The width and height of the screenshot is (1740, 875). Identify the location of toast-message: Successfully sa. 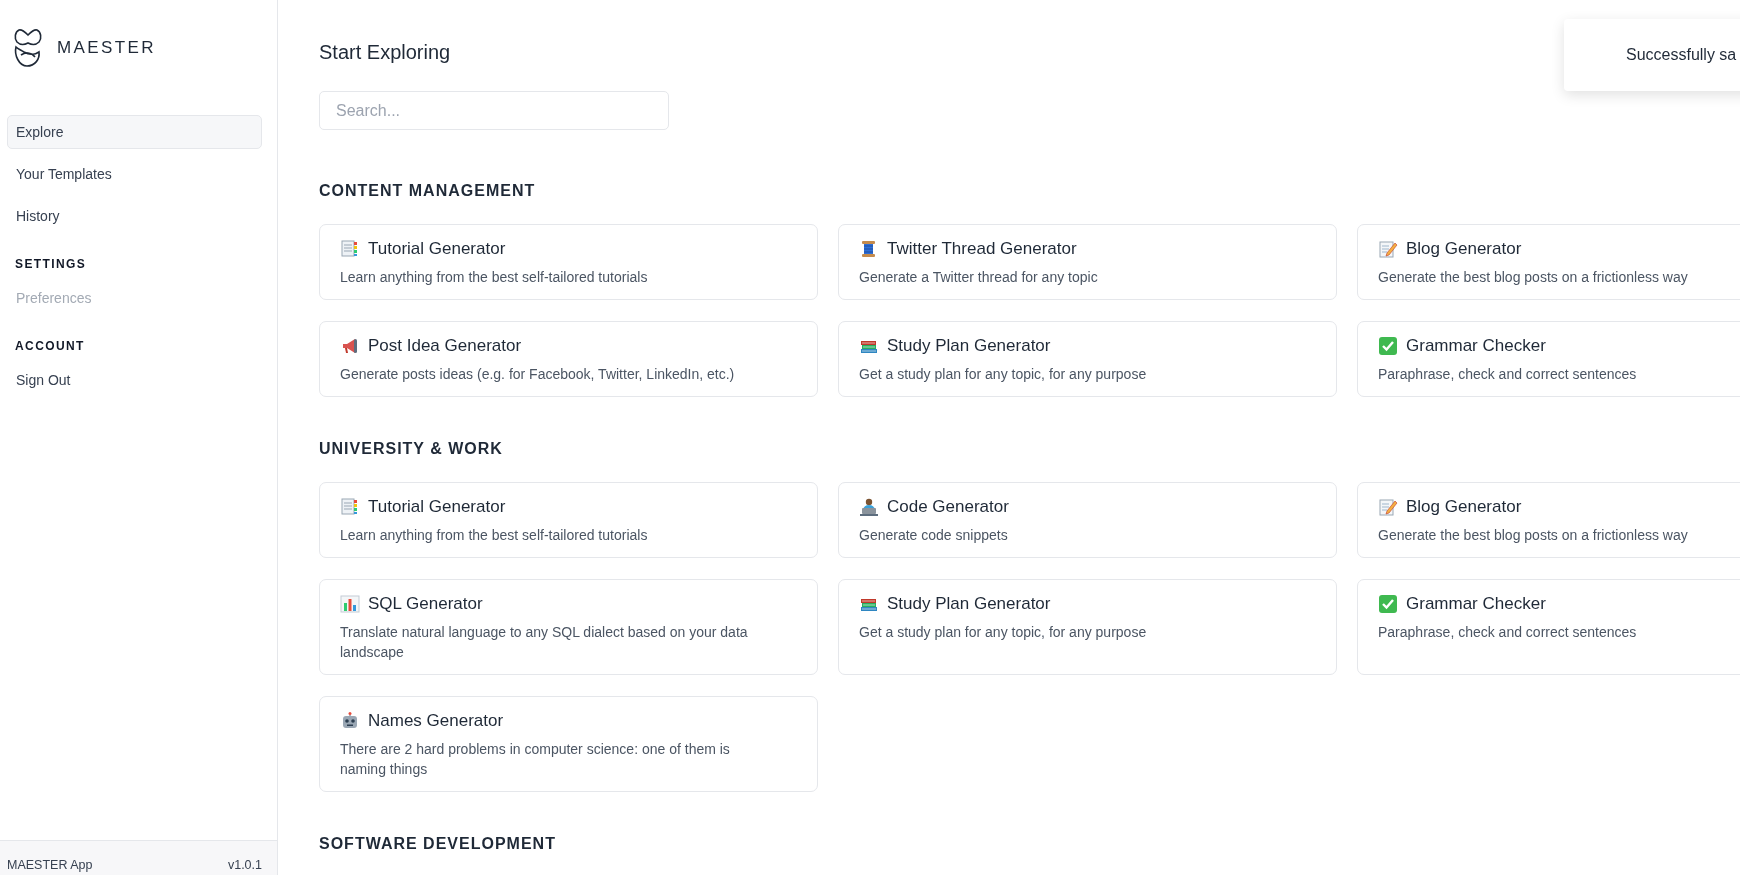
(1681, 55).